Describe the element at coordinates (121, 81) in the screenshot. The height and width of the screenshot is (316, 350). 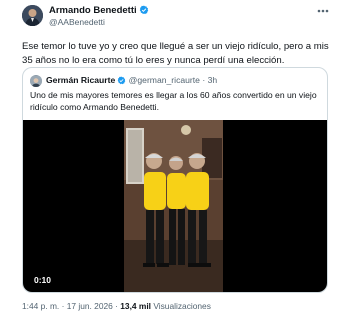
I see `quoted-verified-badge-icon` at that location.